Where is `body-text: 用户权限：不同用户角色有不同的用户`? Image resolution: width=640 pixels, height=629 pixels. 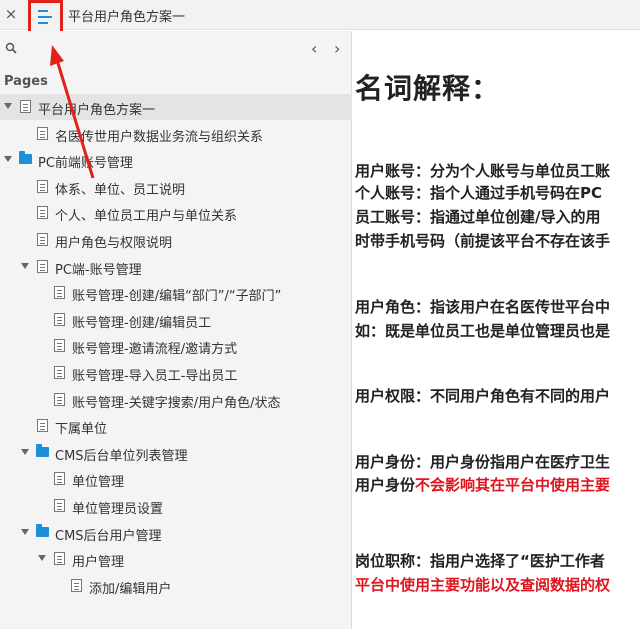 body-text: 用户权限：不同用户角色有不同的用户 is located at coordinates (483, 396).